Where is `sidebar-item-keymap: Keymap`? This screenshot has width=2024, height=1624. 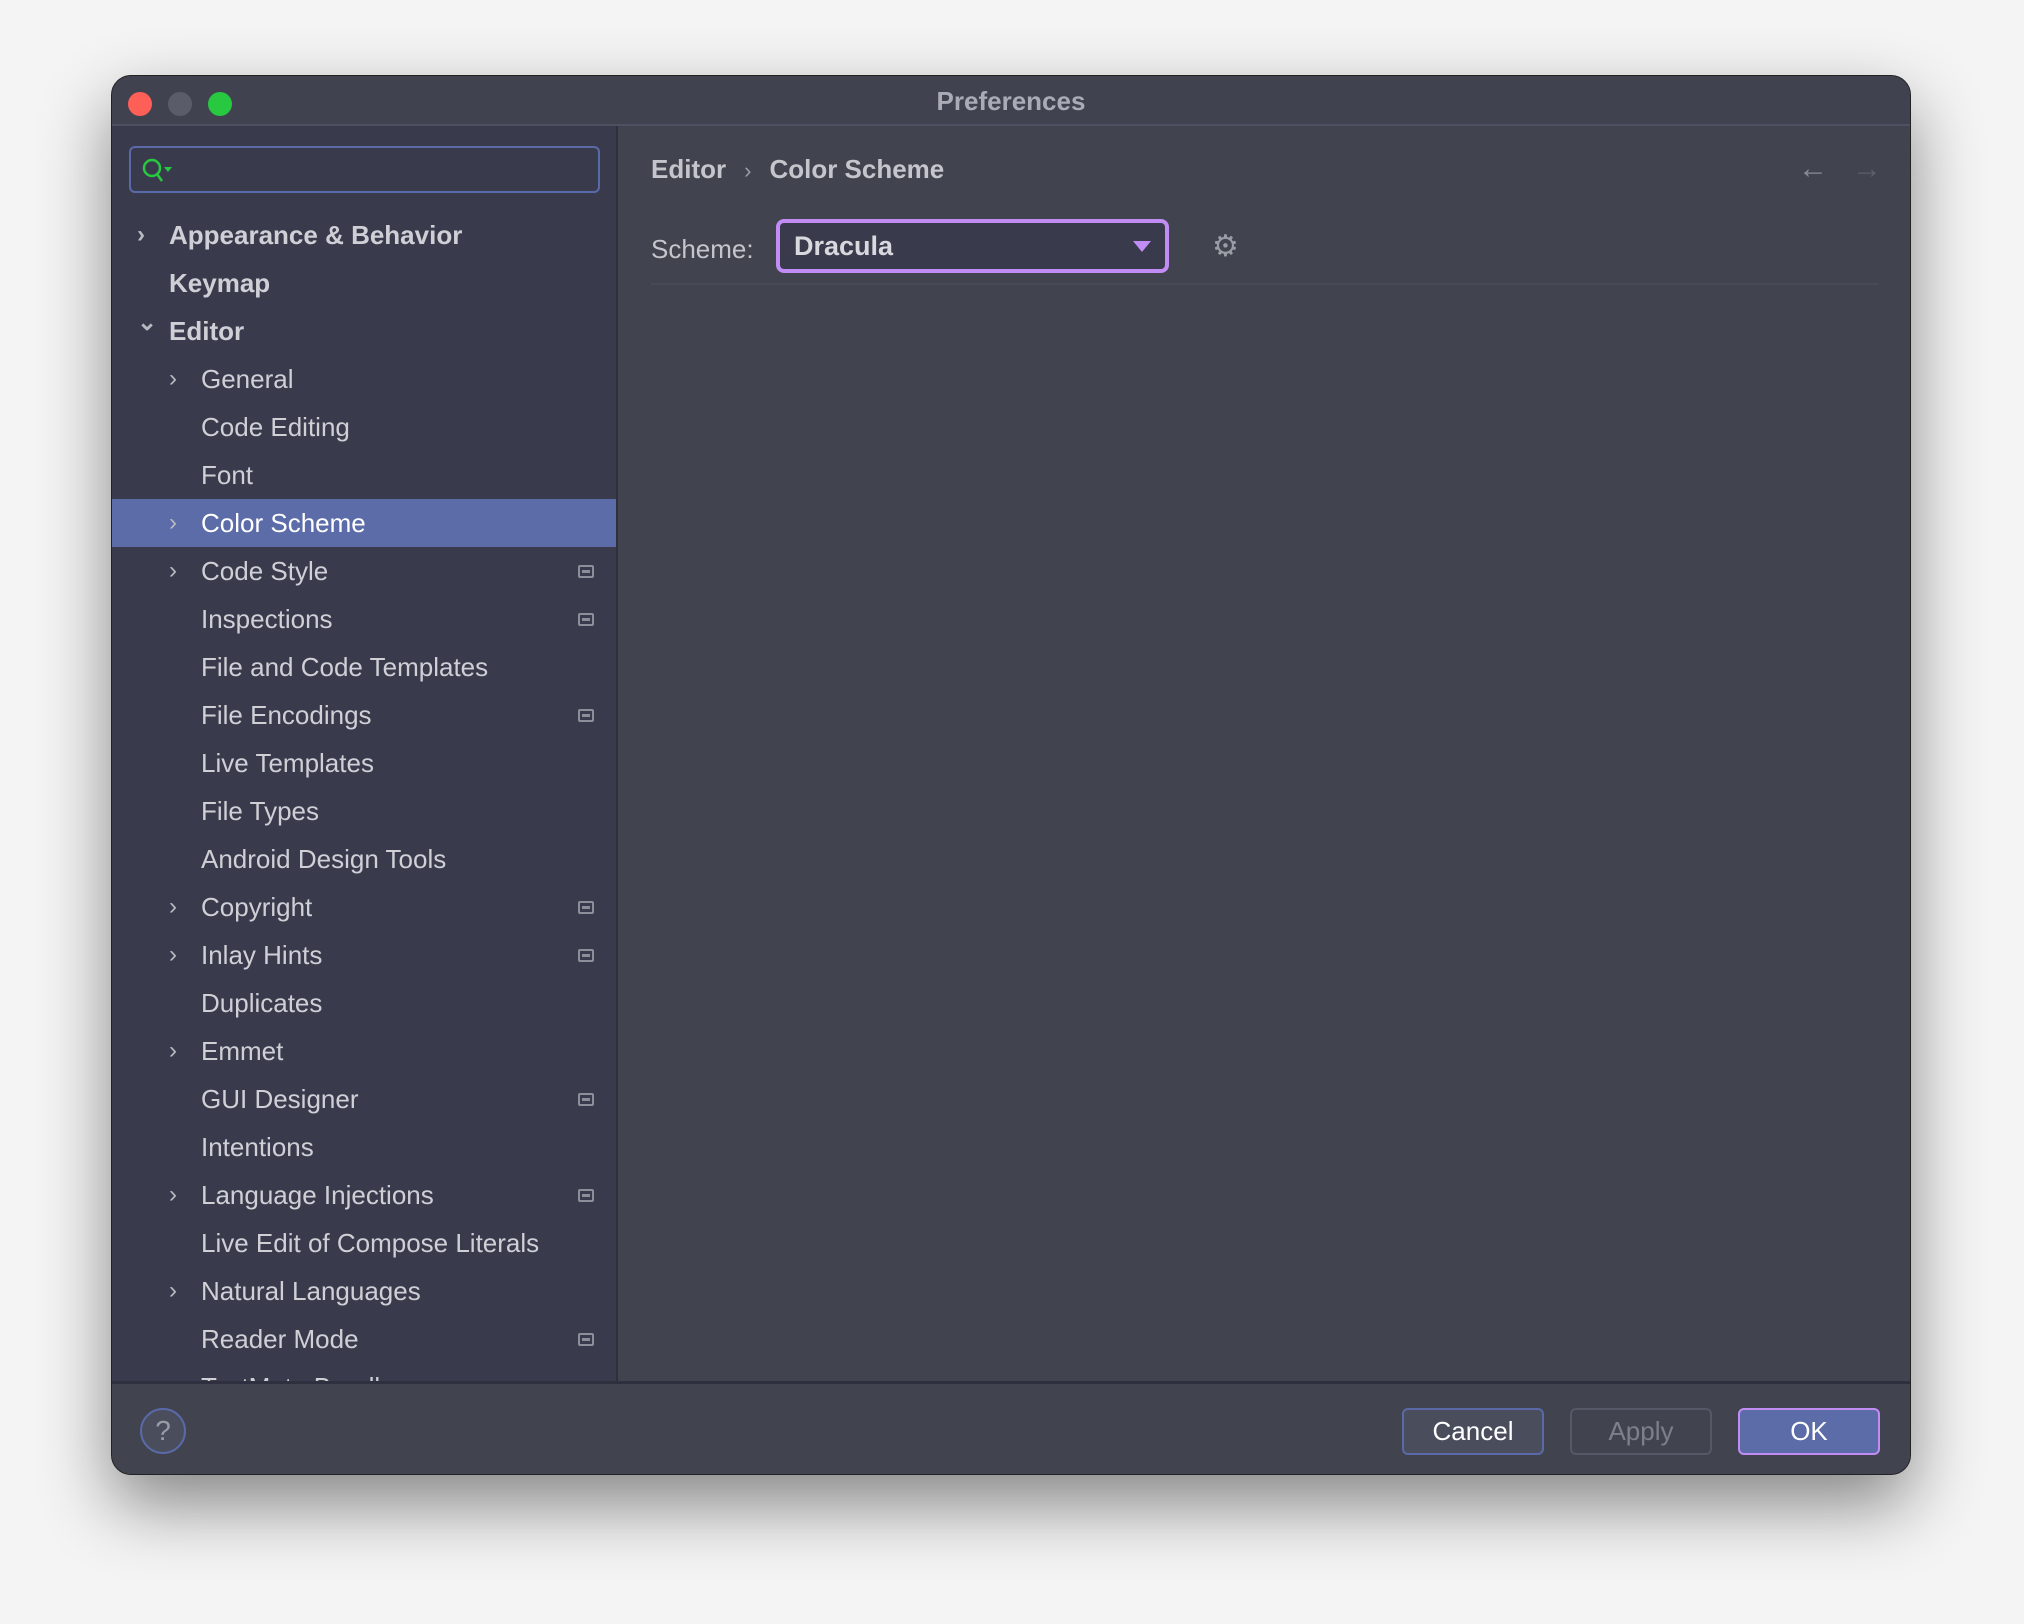 sidebar-item-keymap: Keymap is located at coordinates (364, 283).